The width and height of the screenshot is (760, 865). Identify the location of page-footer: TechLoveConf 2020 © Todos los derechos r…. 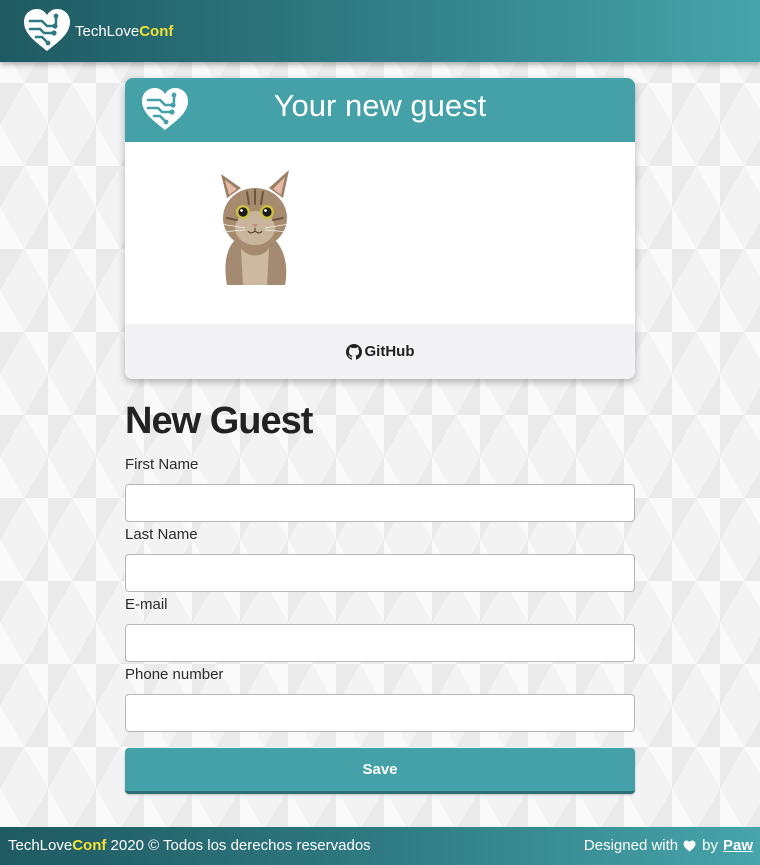
(380, 846).